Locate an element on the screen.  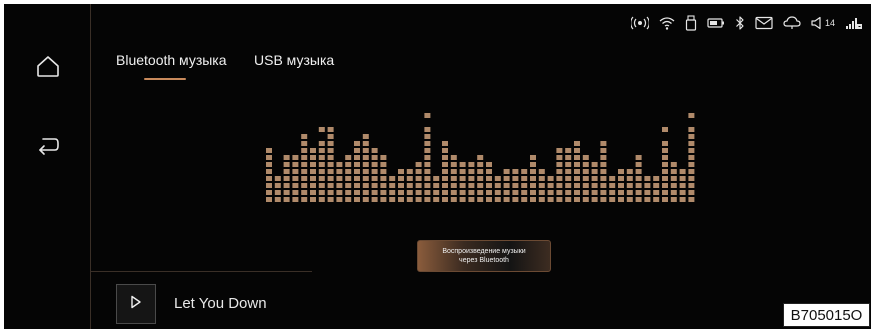
bluetooth-playback-button: Воспроизведение музыки через Bluetooth is located at coordinates (484, 256).